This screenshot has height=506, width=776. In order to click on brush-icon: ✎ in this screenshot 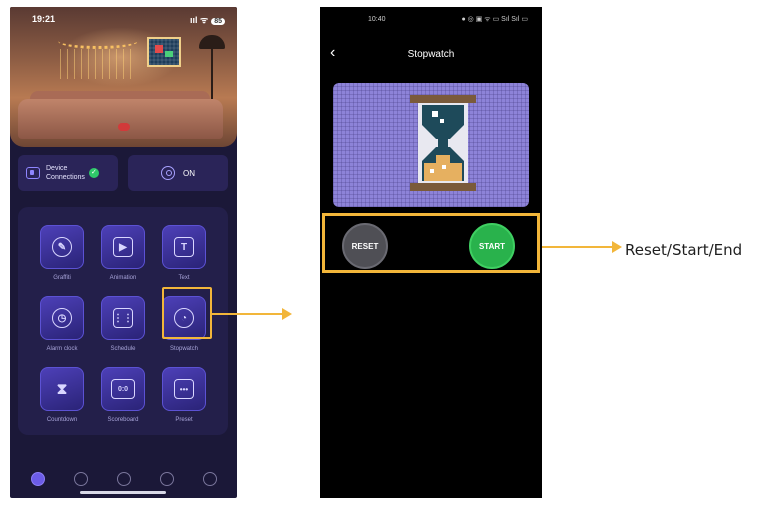, I will do `click(62, 247)`.